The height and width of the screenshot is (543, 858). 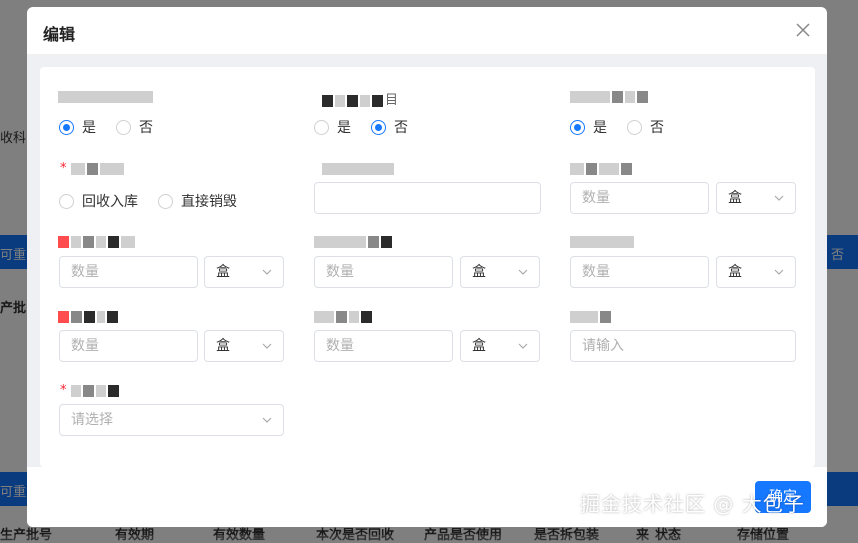 What do you see at coordinates (110, 202) in the screenshot?
I see `radio-label: 回收入库` at bounding box center [110, 202].